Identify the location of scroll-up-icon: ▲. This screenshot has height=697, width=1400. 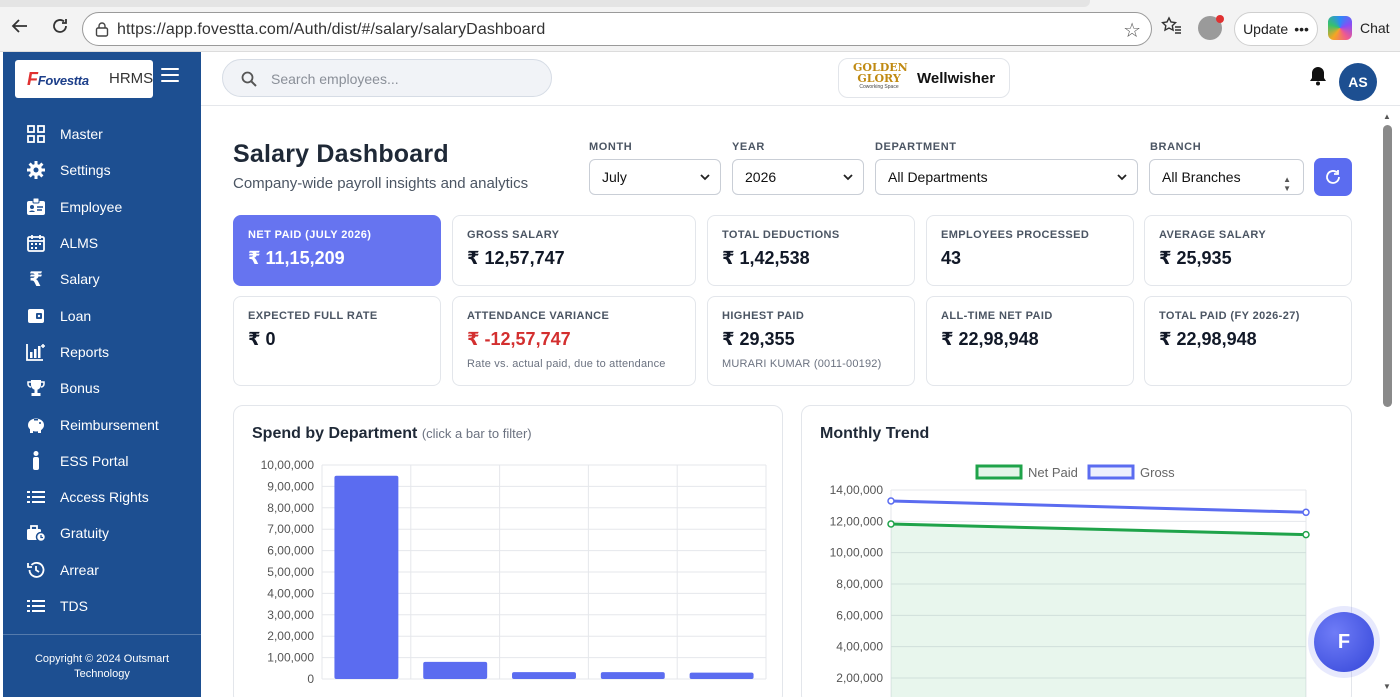
(1387, 116).